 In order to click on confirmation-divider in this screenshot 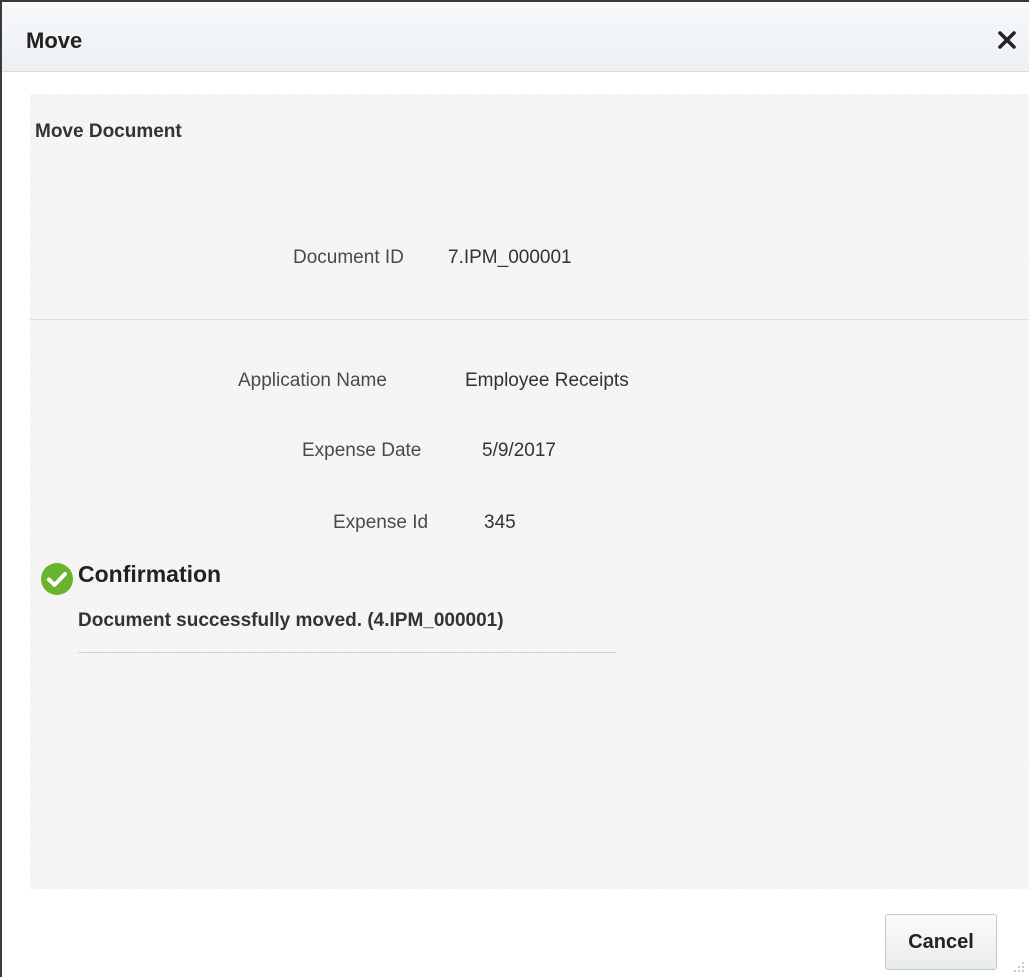, I will do `click(347, 652)`.